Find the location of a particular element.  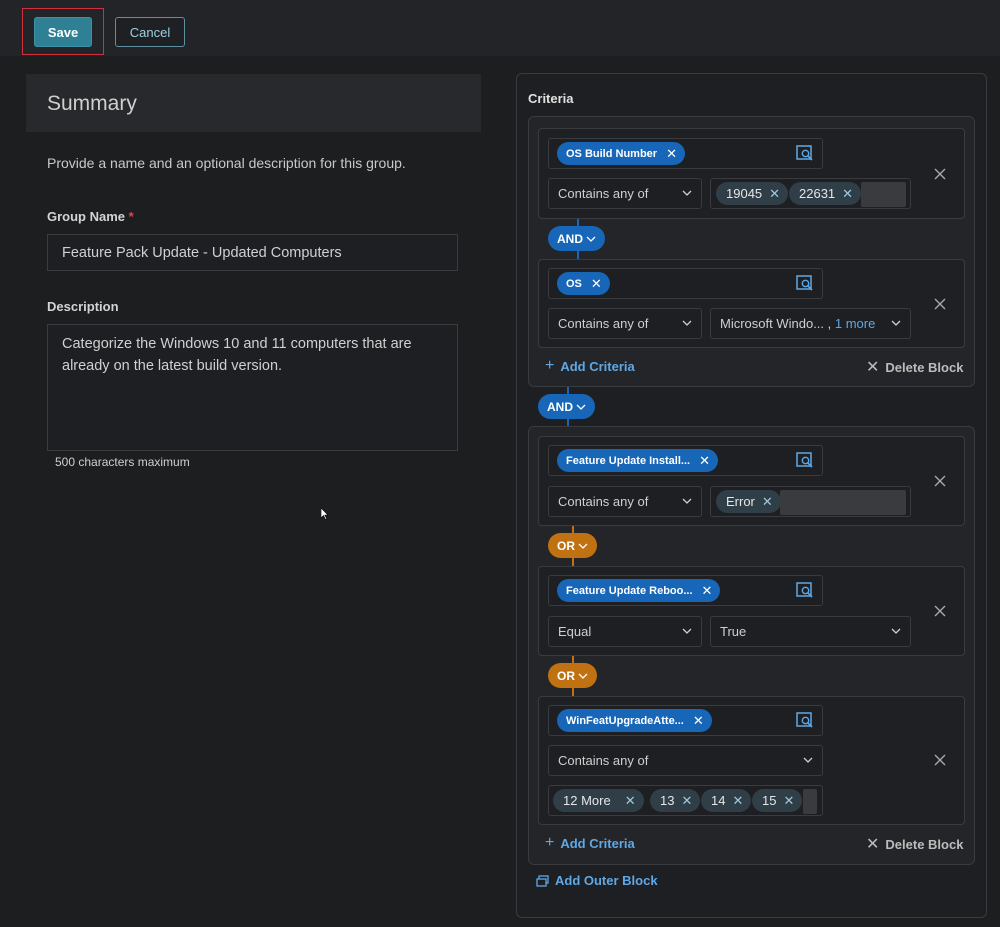

group-name-label: Group Name * is located at coordinates (90, 216).